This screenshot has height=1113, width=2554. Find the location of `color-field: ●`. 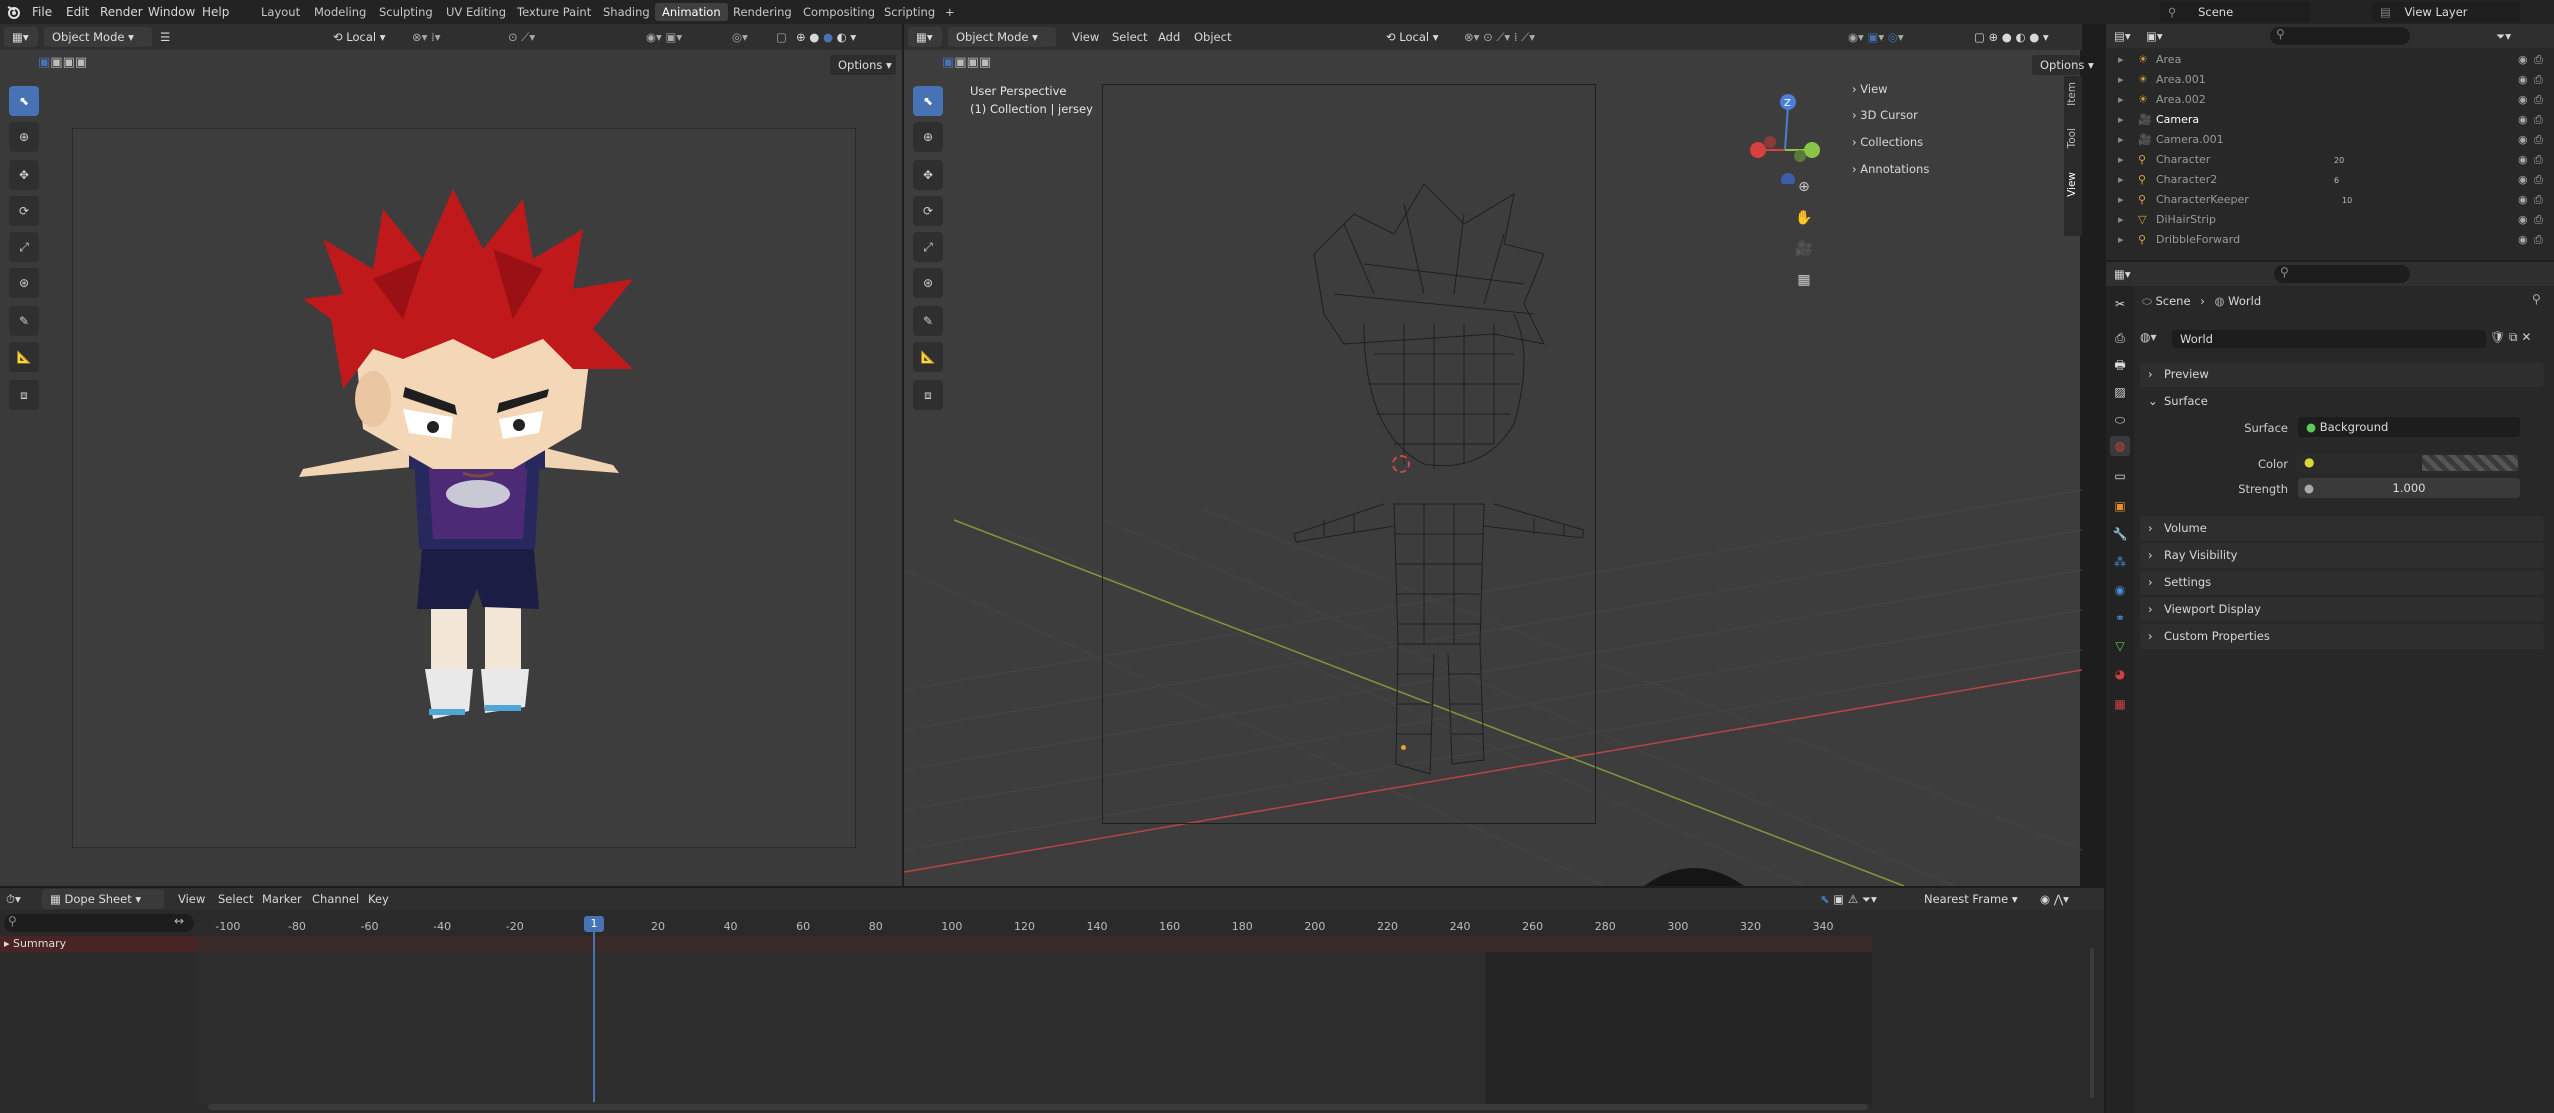

color-field: ● is located at coordinates (2409, 463).